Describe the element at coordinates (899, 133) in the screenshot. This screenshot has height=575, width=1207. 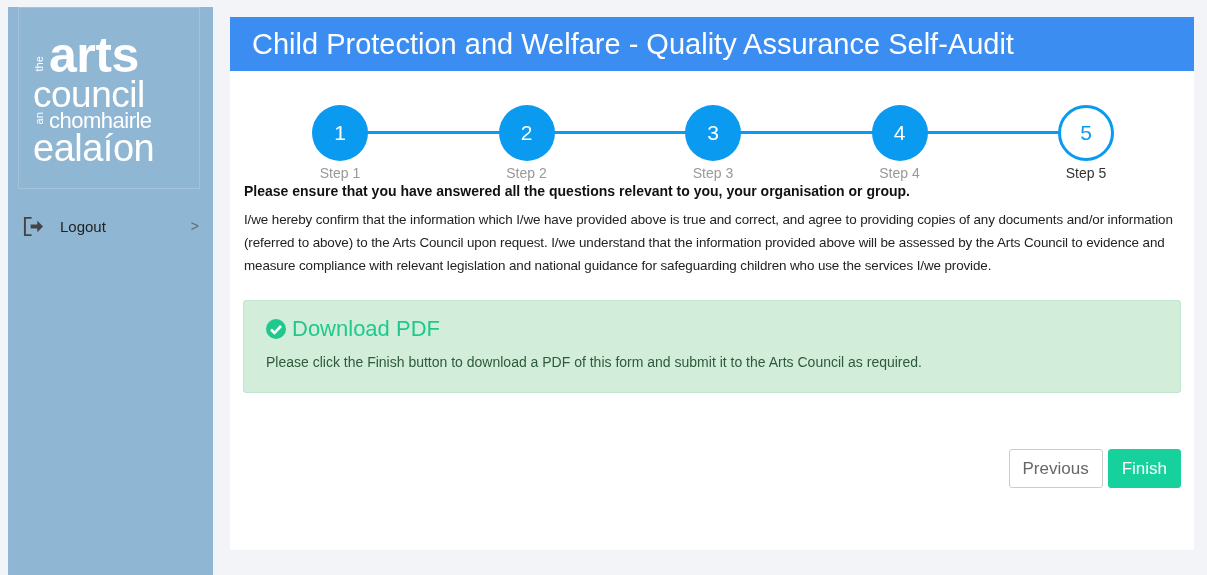
I see `step-circle: 4` at that location.